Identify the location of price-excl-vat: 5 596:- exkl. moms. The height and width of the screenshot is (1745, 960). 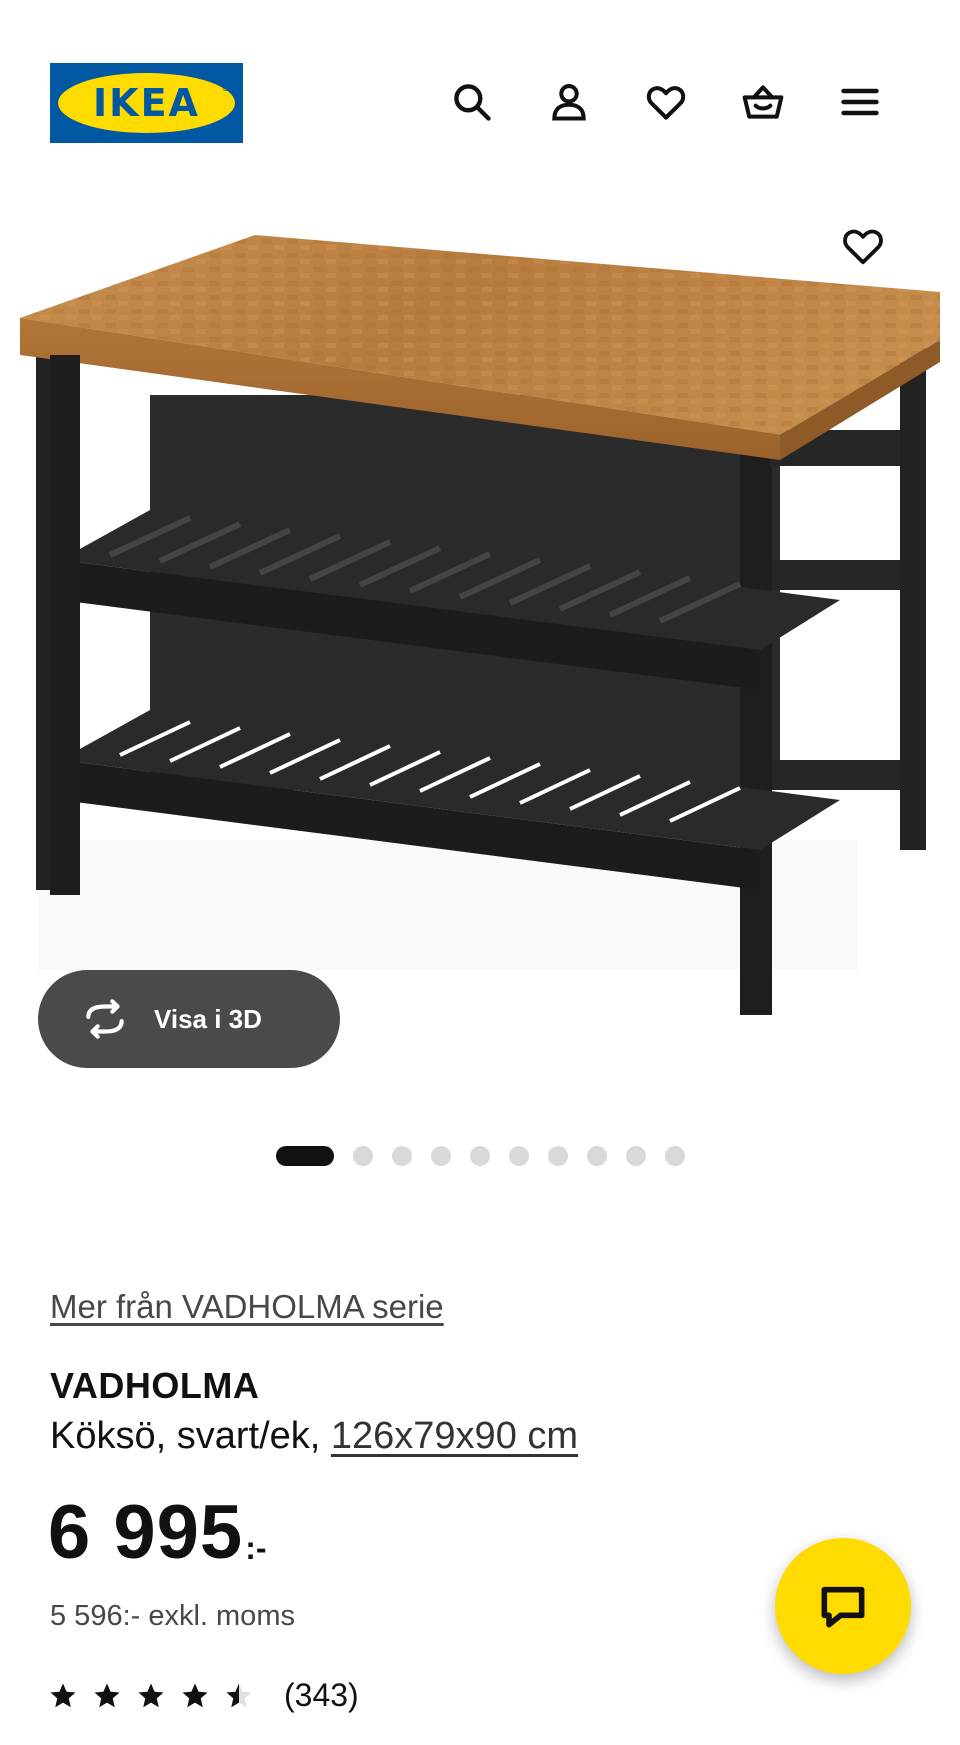
(172, 1616).